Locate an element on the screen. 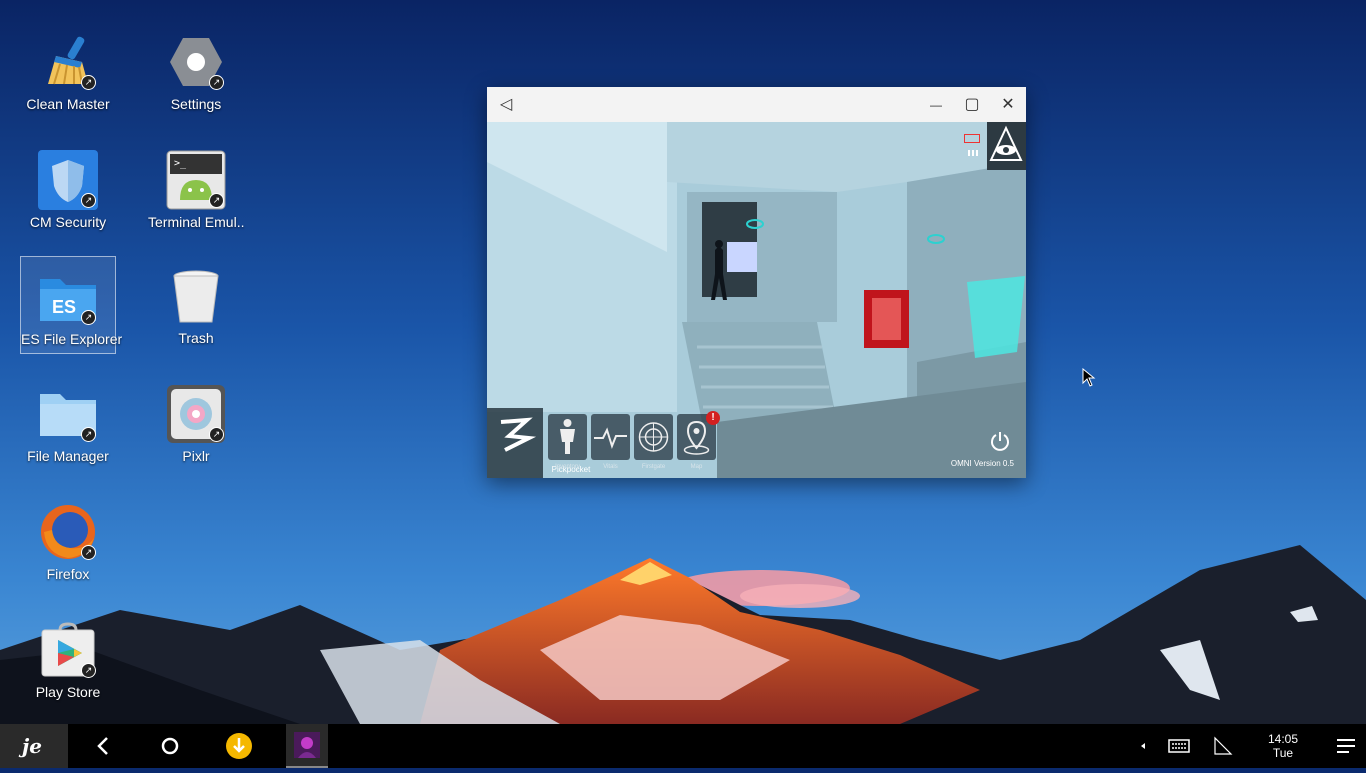  hud-label: Map is located at coordinates (696, 467).